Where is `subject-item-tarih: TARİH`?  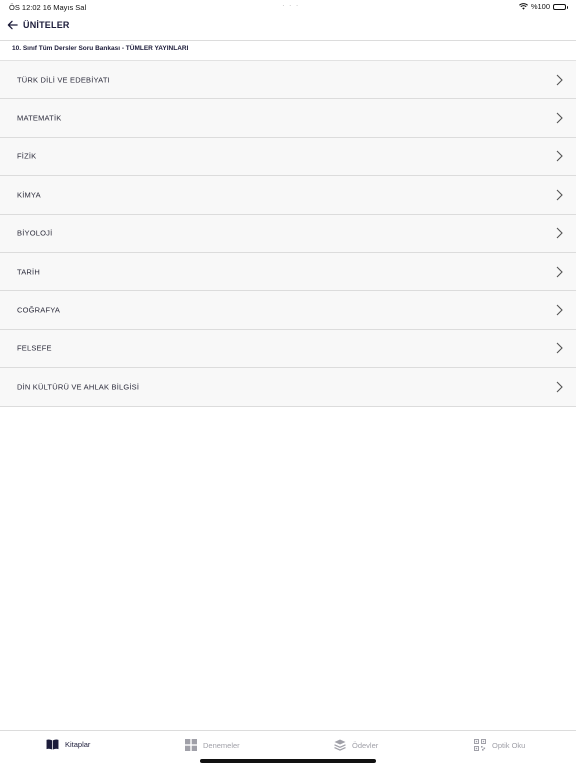
subject-item-tarih: TARİH is located at coordinates (288, 272).